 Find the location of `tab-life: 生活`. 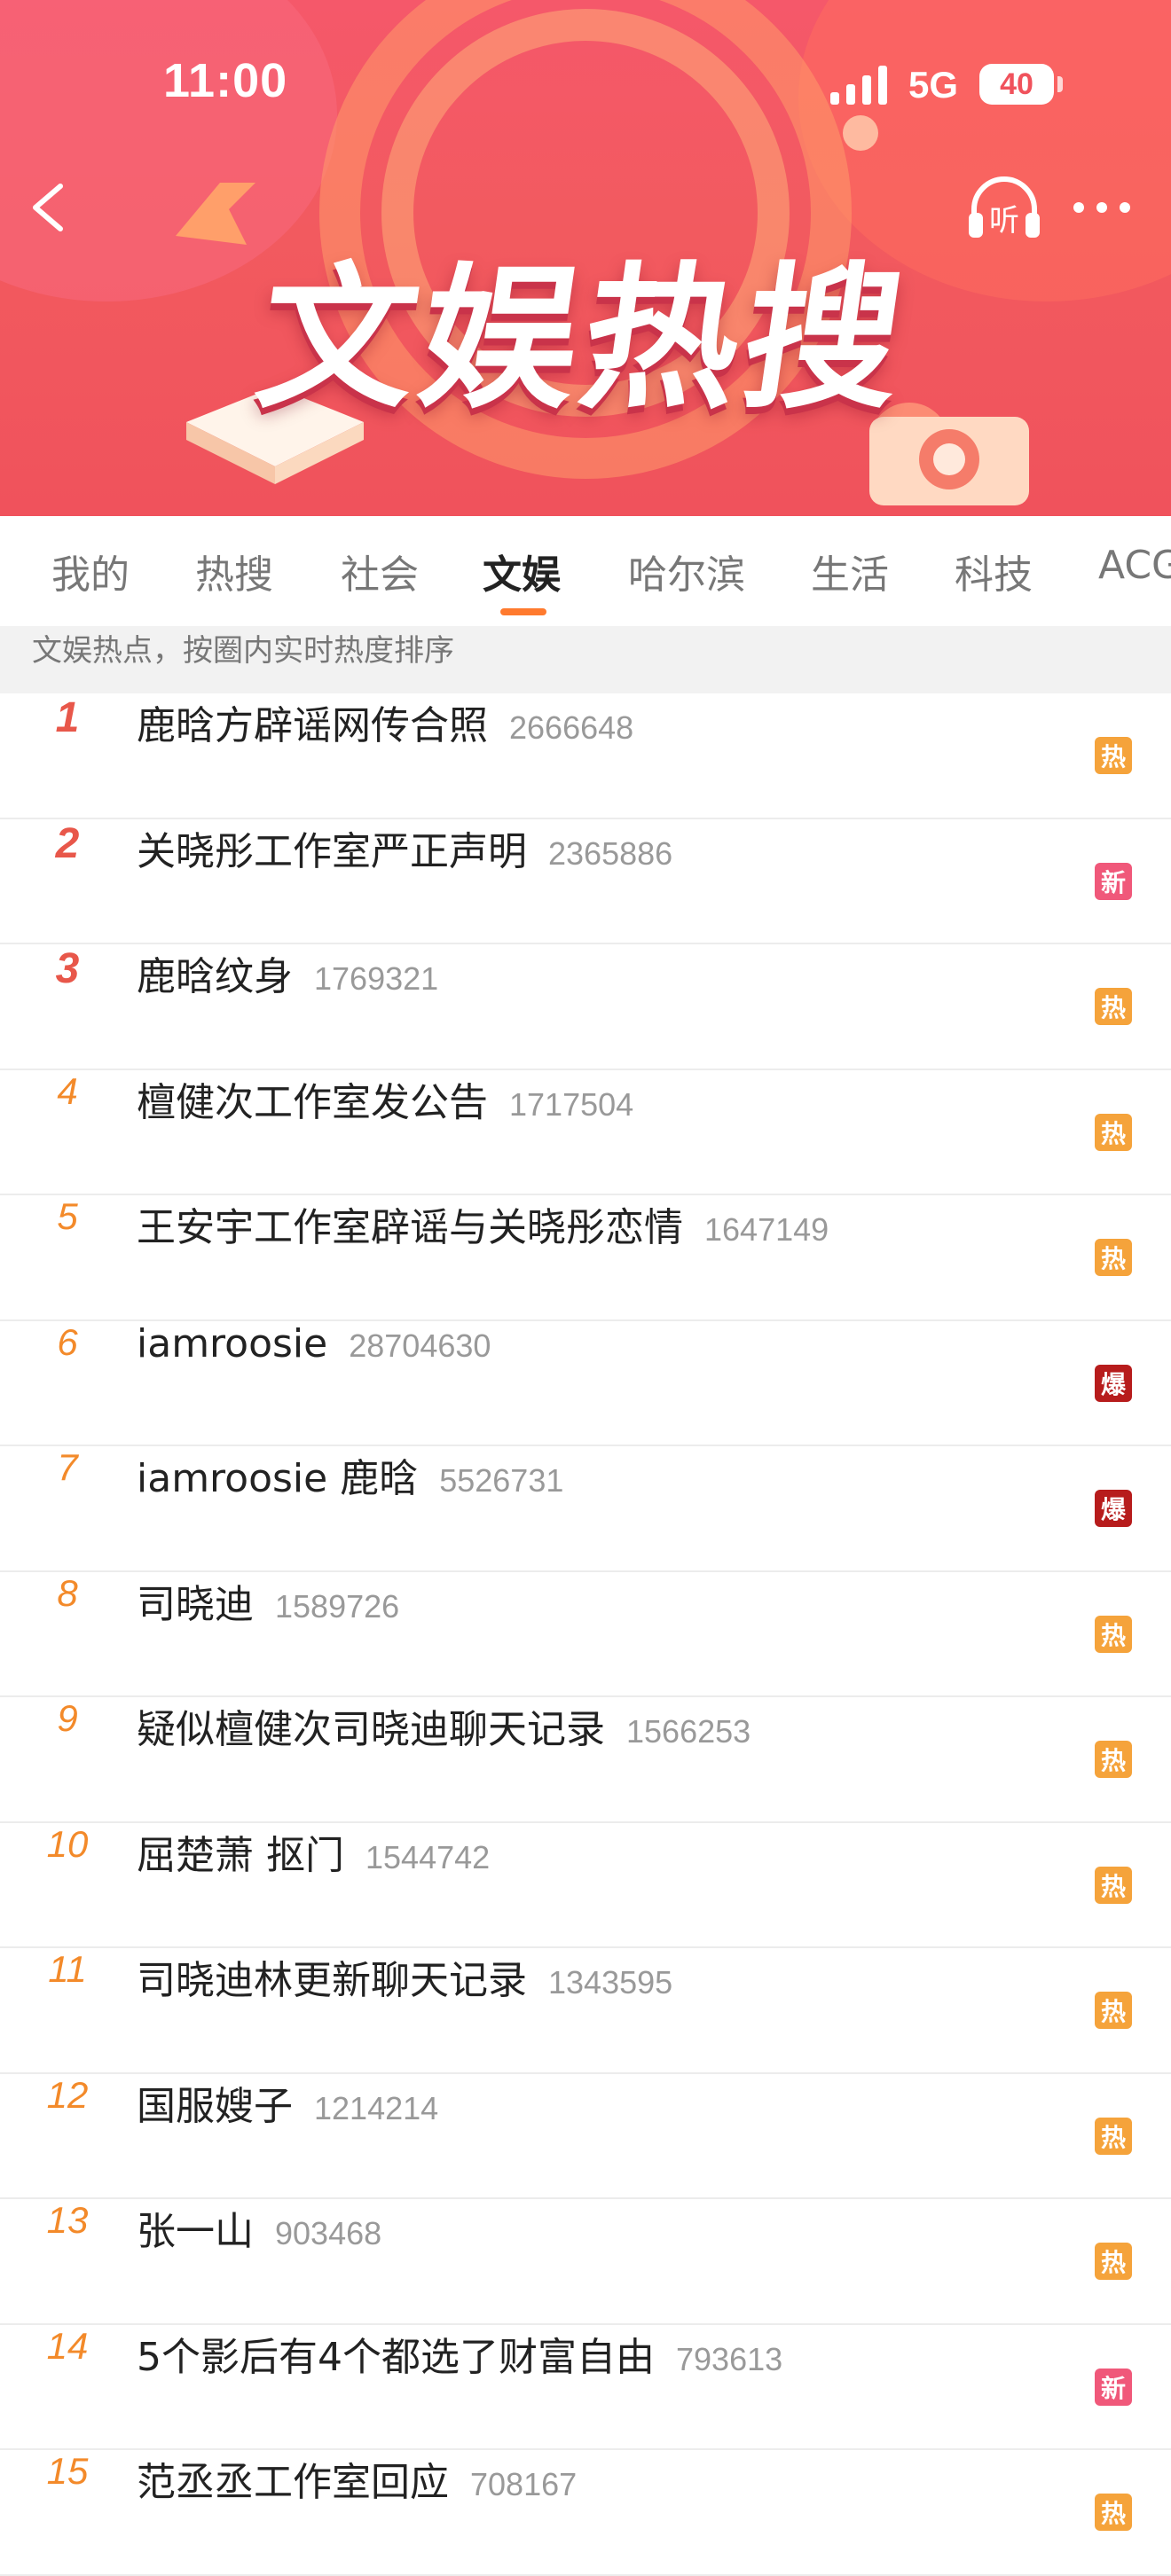

tab-life: 生活 is located at coordinates (850, 574).